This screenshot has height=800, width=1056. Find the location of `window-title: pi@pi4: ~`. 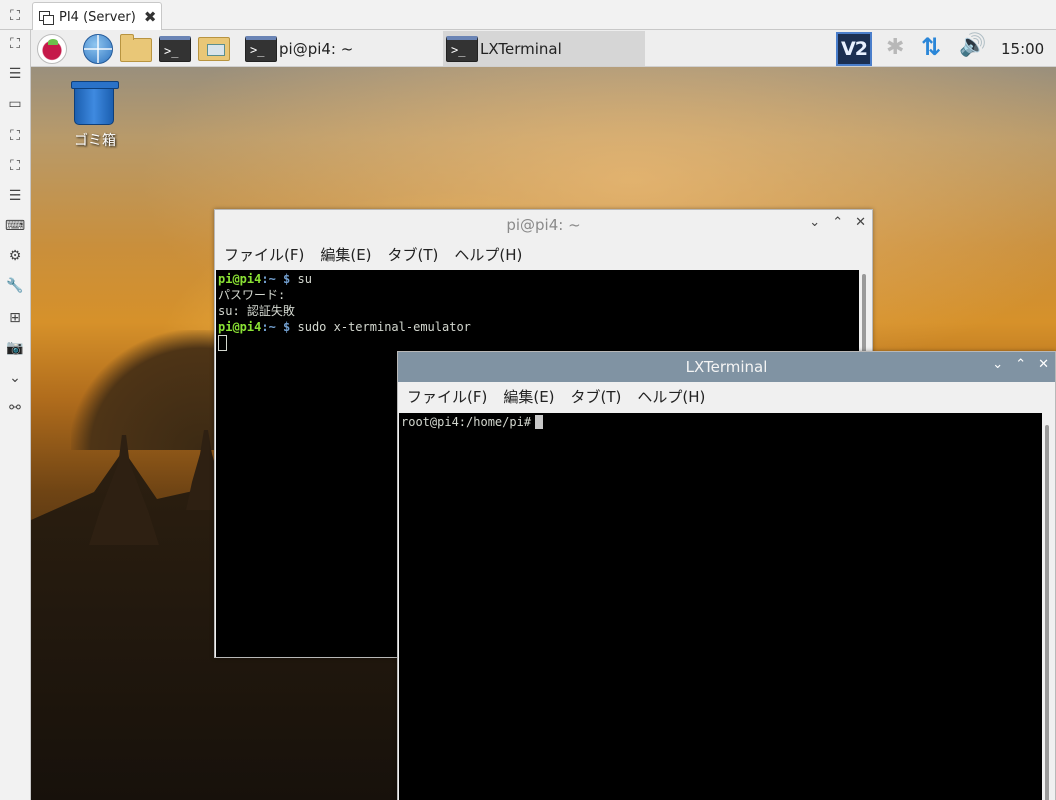

window-title: pi@pi4: ~ is located at coordinates (543, 225).